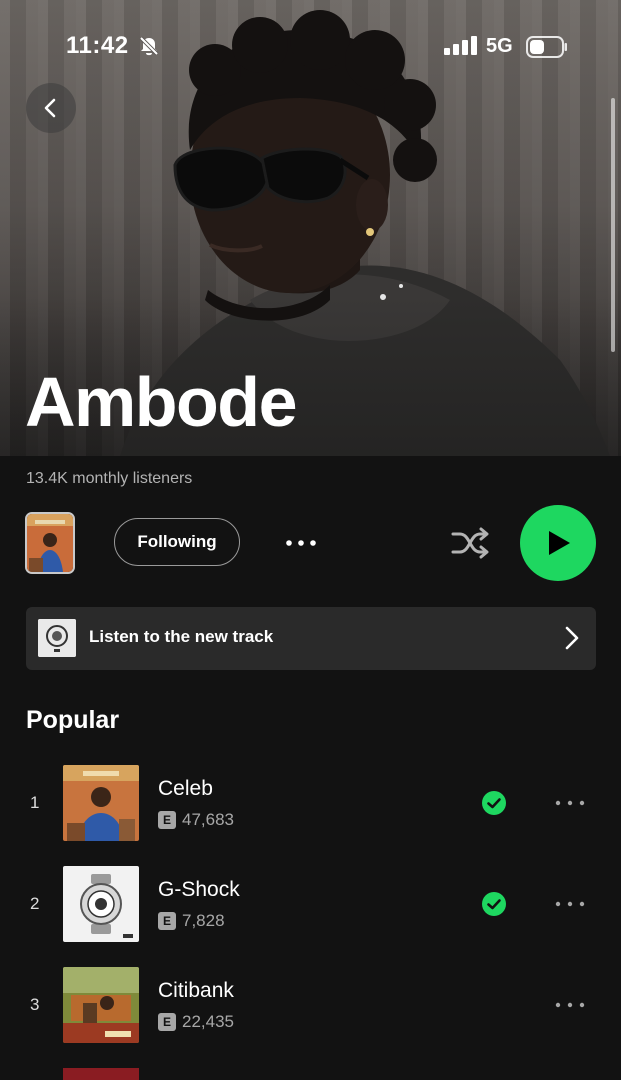  I want to click on back-chevron-icon, so click(50, 108).